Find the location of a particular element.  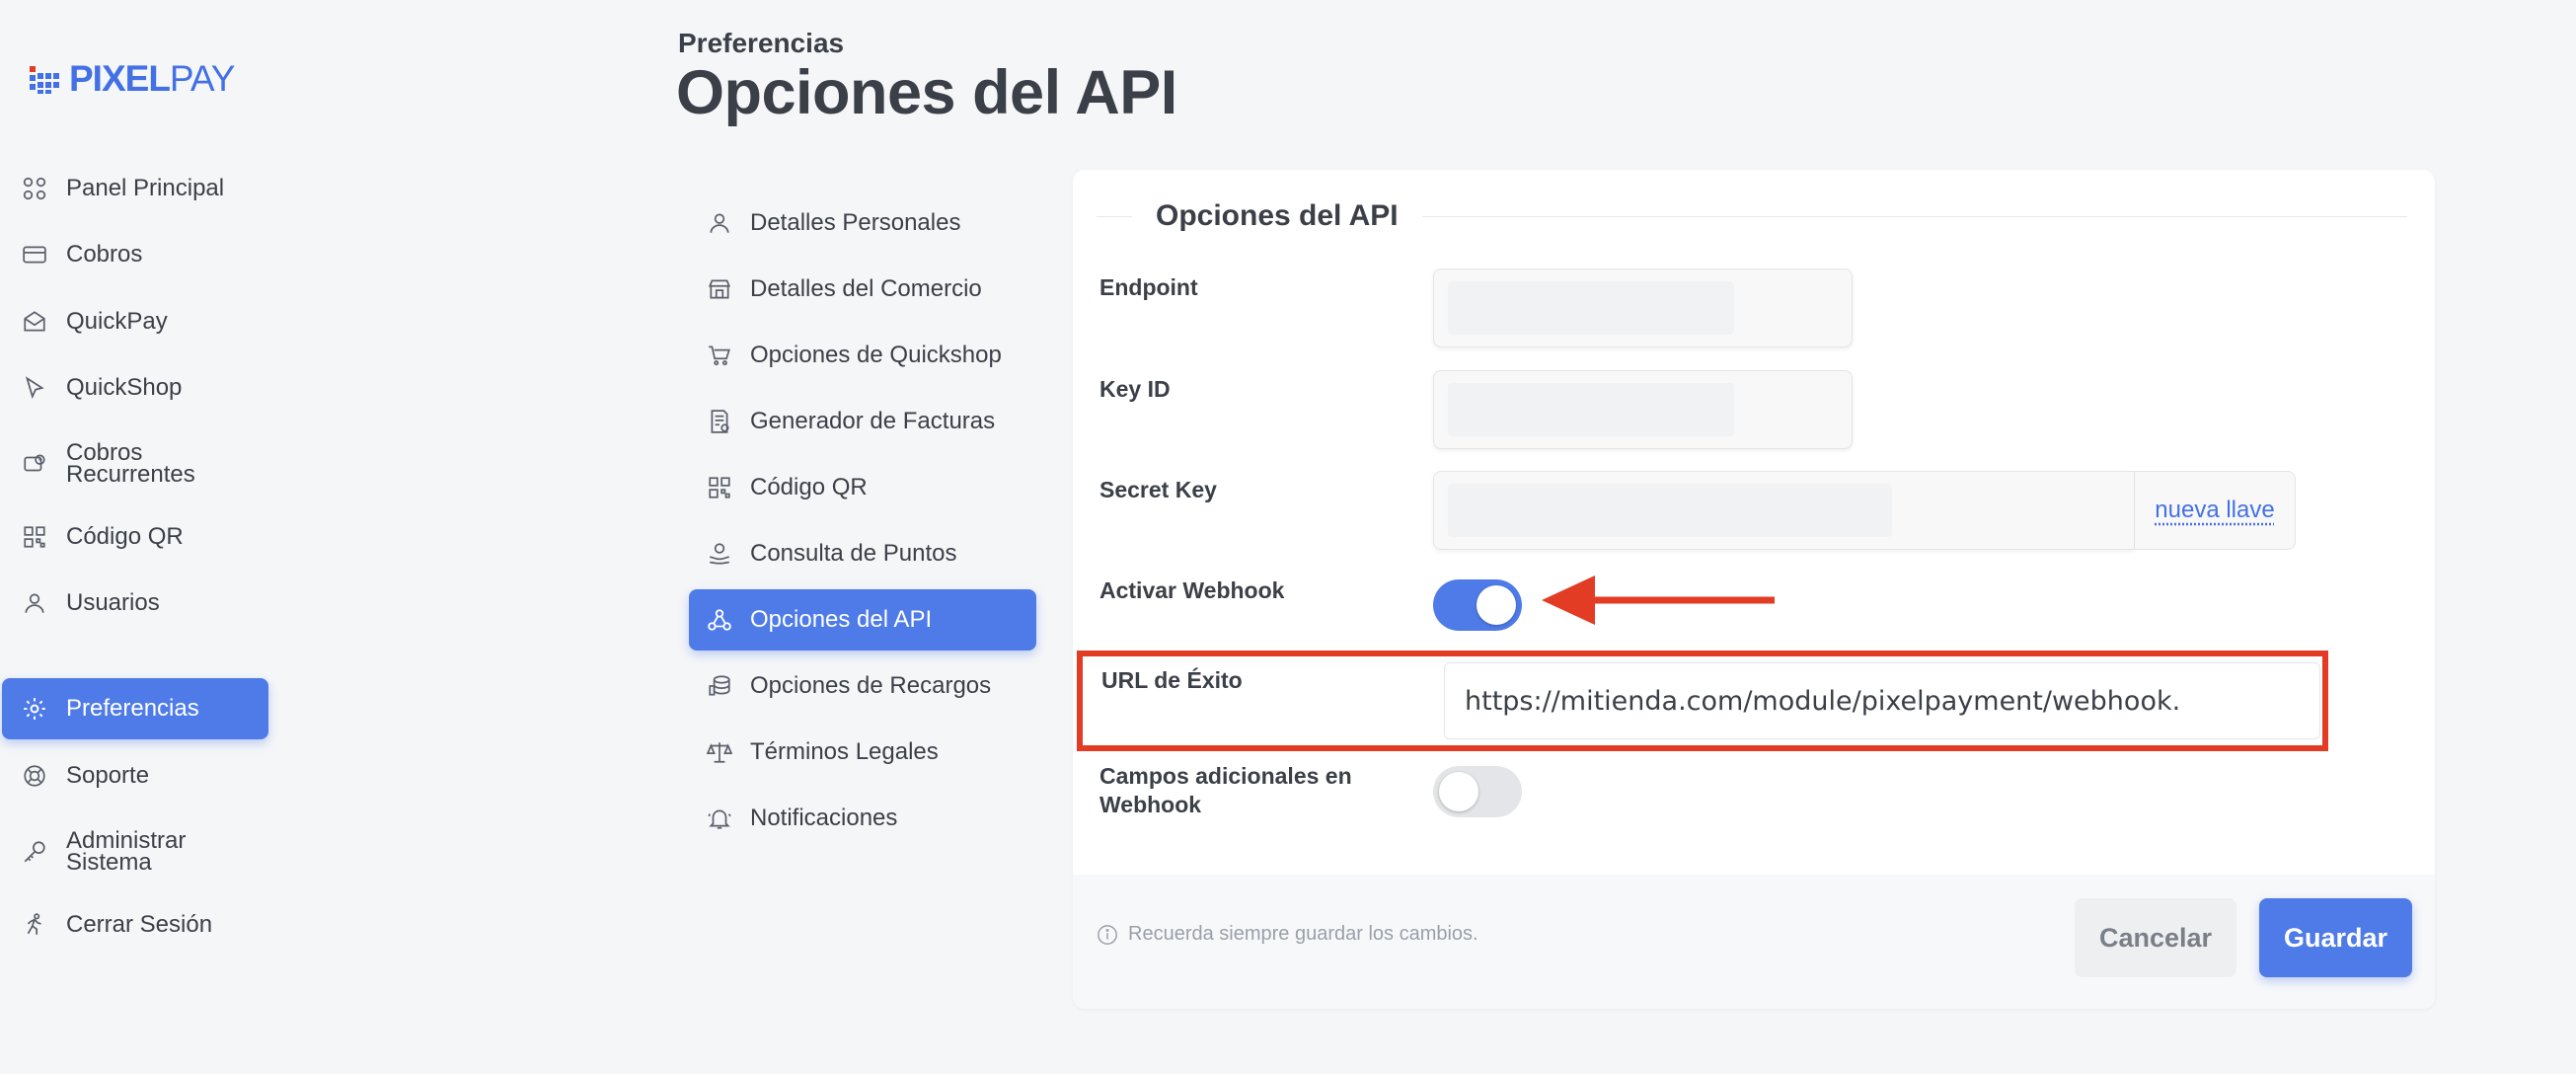

points-icon is located at coordinates (719, 554).